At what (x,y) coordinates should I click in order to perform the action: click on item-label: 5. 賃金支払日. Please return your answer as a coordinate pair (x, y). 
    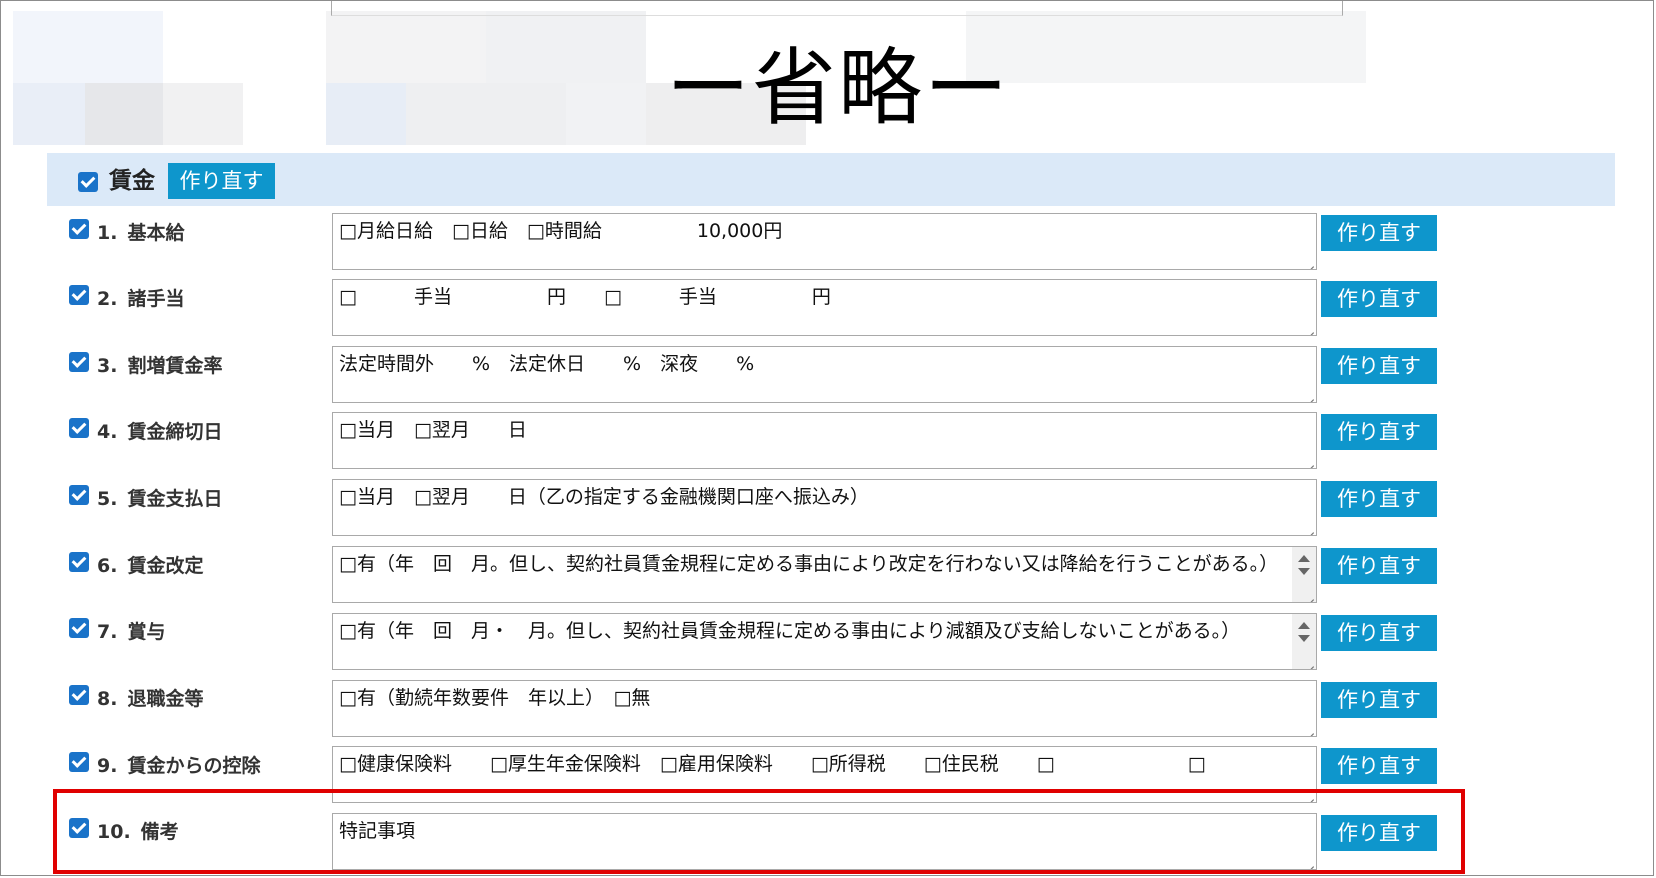
    Looking at the image, I should click on (159, 497).